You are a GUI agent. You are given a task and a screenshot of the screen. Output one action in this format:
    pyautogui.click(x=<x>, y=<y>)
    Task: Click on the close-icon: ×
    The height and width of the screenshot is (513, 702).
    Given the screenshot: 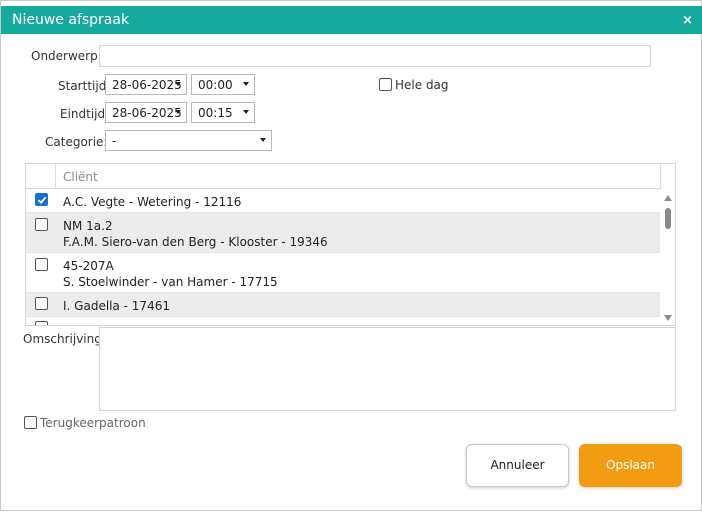 What is the action you would take?
    pyautogui.click(x=687, y=20)
    